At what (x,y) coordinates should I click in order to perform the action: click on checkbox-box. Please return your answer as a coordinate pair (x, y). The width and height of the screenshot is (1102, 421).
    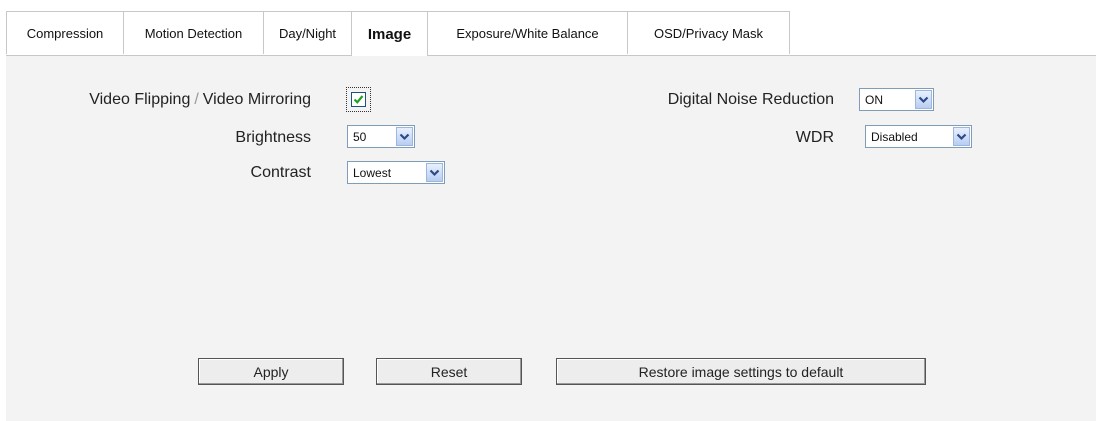
    Looking at the image, I should click on (358, 99).